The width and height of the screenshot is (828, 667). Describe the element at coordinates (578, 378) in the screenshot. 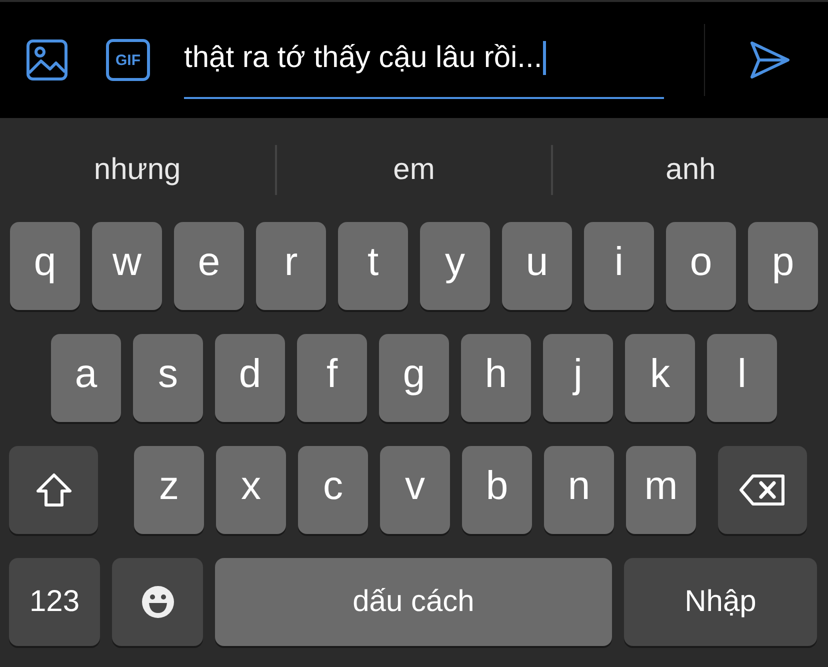

I see `letter-key: j` at that location.